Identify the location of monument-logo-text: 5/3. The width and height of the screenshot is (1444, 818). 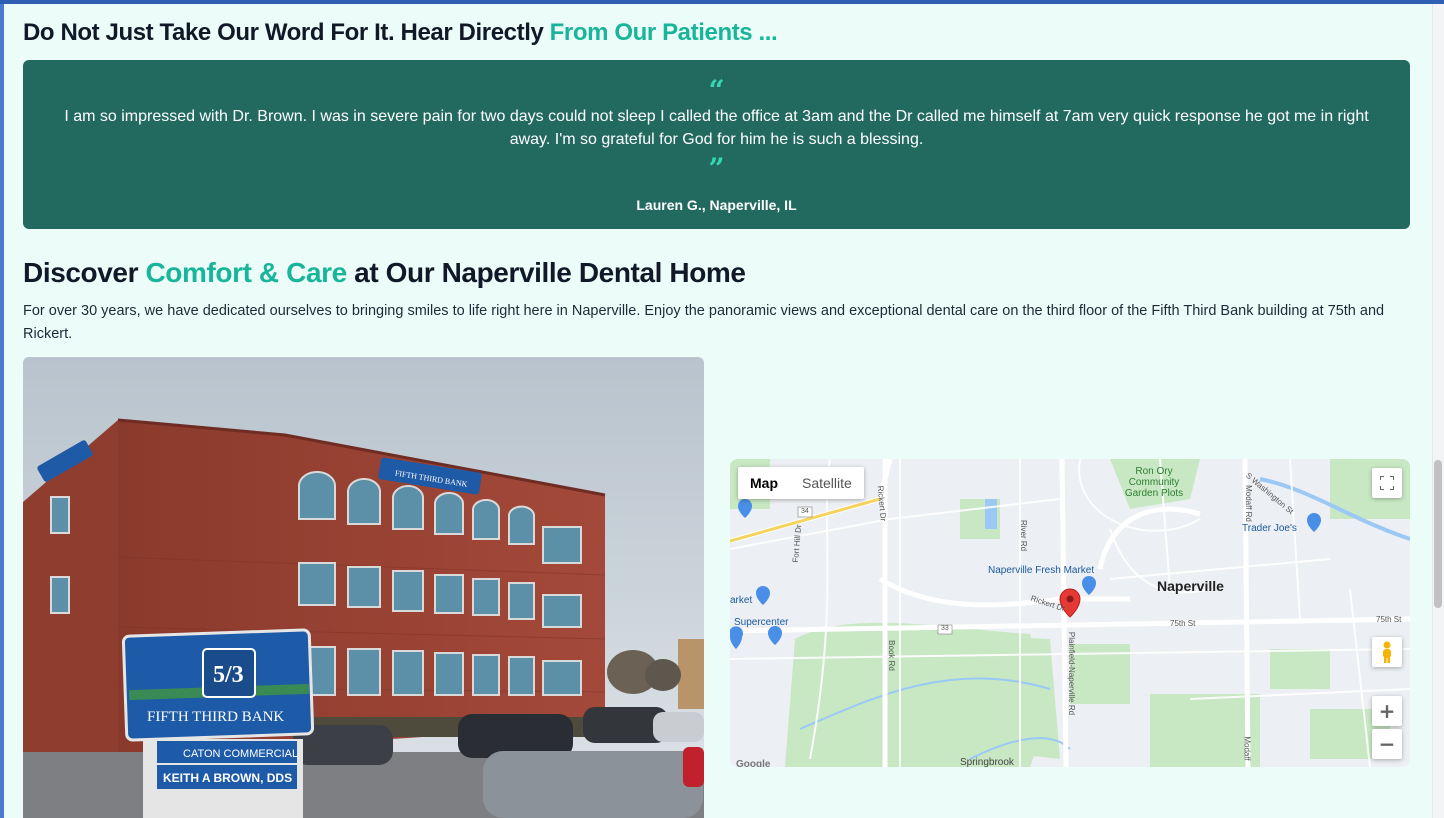
(228, 675).